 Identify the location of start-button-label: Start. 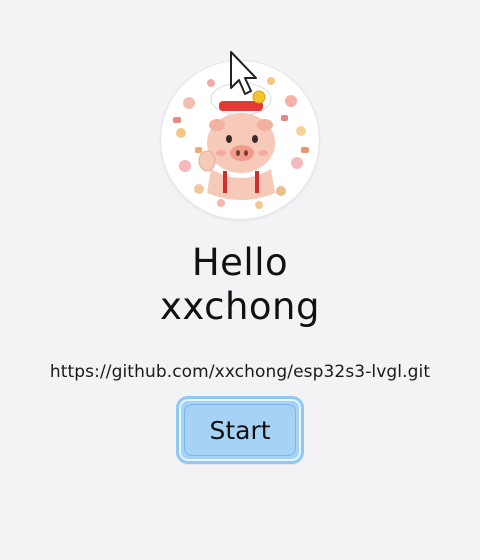
(240, 430).